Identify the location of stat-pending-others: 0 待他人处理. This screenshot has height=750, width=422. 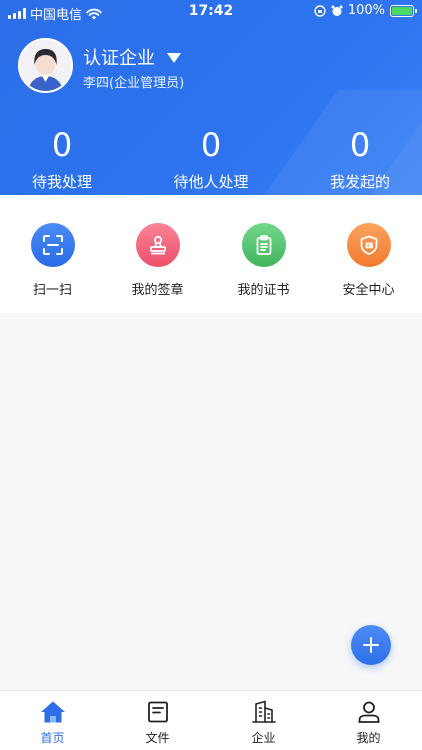
(211, 158).